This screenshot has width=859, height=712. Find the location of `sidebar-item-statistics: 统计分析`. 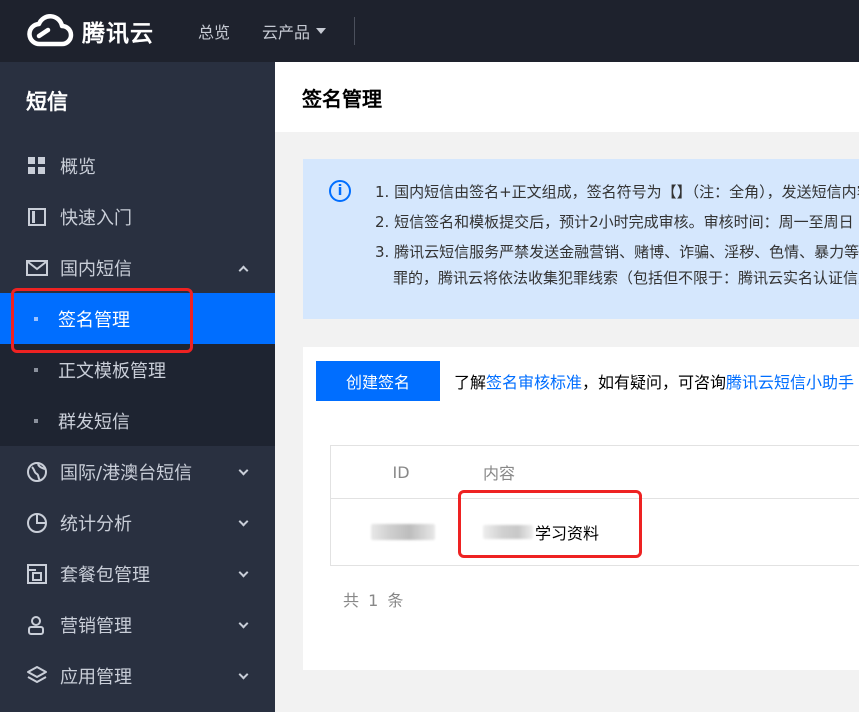

sidebar-item-statistics: 统计分析 is located at coordinates (137, 522).